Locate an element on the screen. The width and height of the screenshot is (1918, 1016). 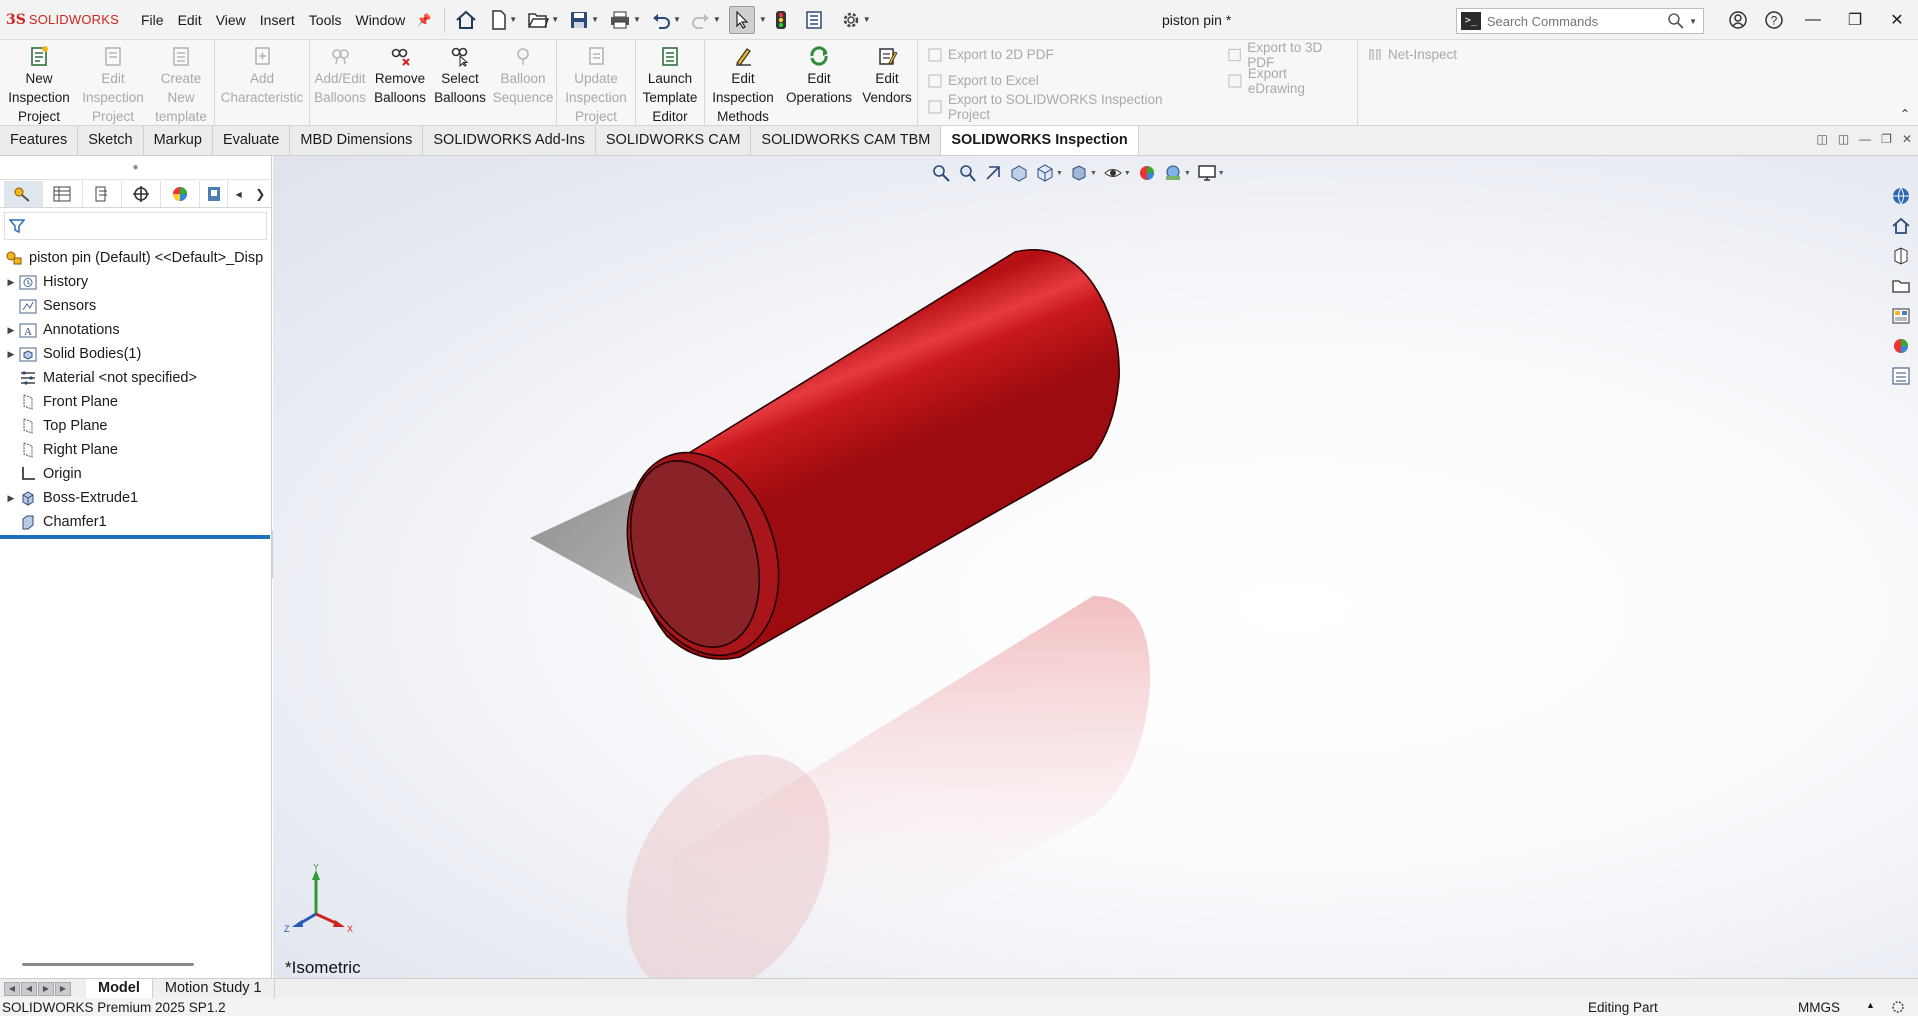
panel-right-icon: ◫ is located at coordinates (1843, 139).